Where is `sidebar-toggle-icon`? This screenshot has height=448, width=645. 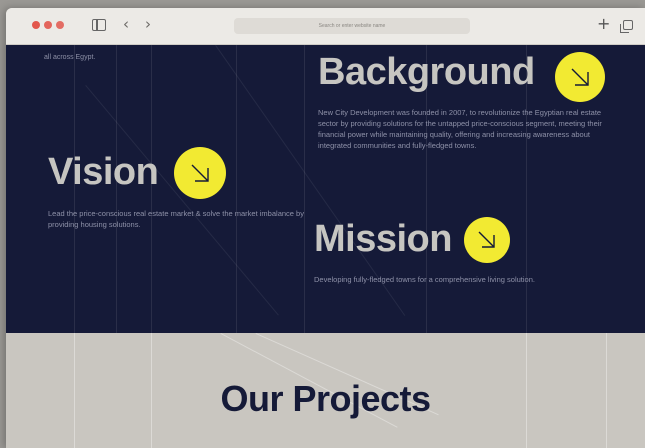 sidebar-toggle-icon is located at coordinates (99, 25).